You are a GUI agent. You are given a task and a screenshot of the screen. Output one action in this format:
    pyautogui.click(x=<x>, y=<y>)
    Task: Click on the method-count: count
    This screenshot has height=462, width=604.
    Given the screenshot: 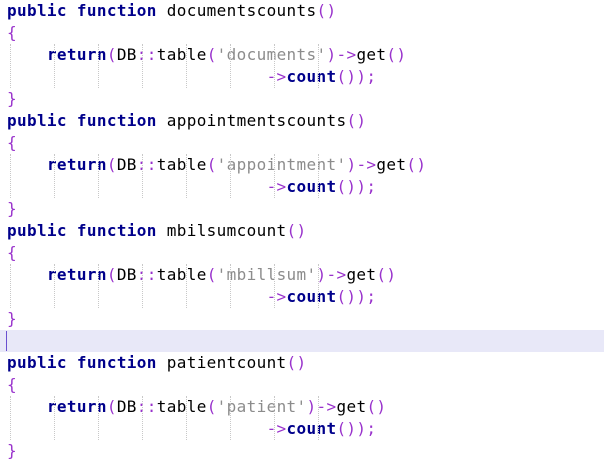 What is the action you would take?
    pyautogui.click(x=311, y=186)
    